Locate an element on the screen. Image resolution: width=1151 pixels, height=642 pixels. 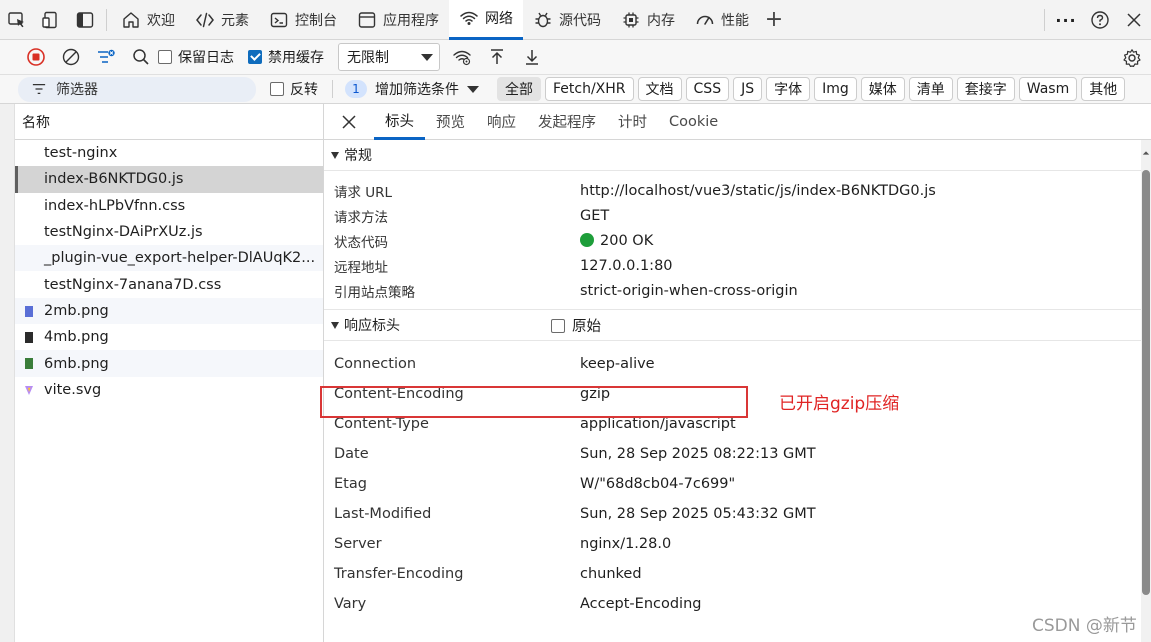
header-value: strict-origin-when-cross-origin is located at coordinates (689, 291).